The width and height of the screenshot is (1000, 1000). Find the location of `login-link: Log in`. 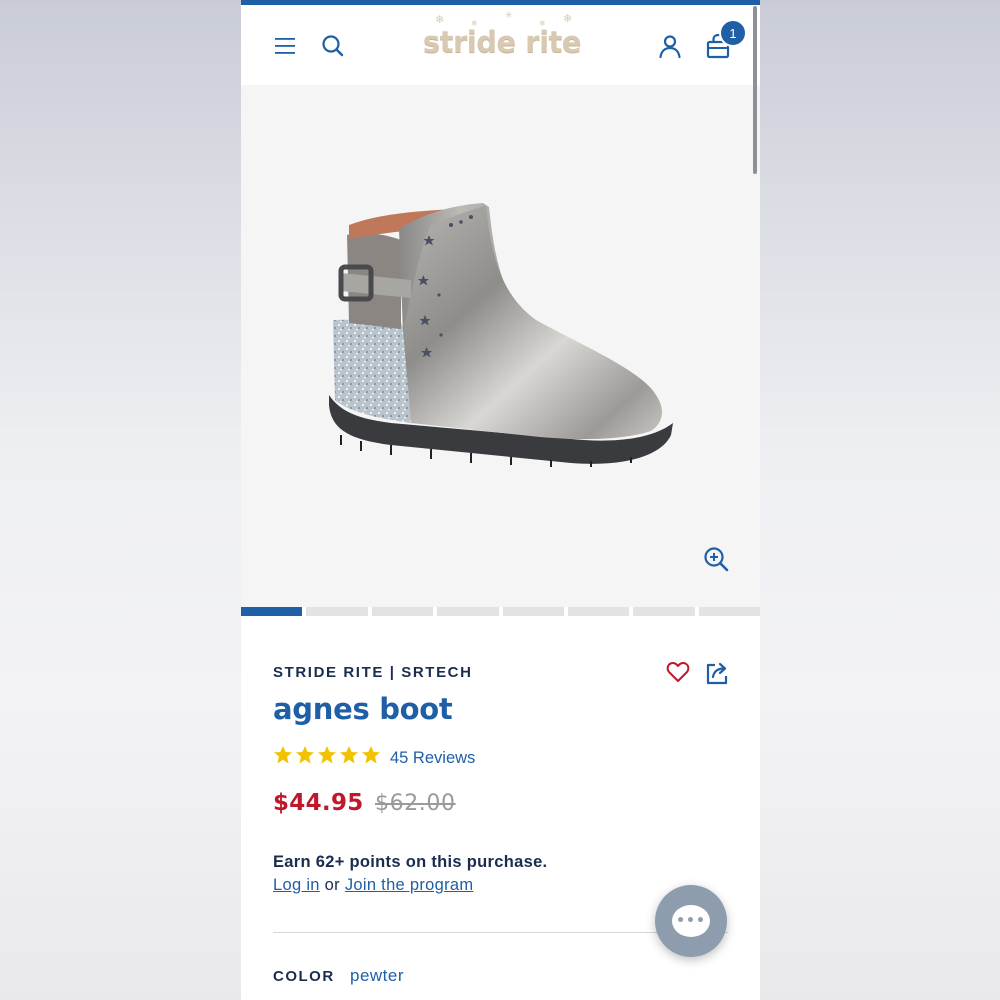

login-link: Log in is located at coordinates (296, 885).